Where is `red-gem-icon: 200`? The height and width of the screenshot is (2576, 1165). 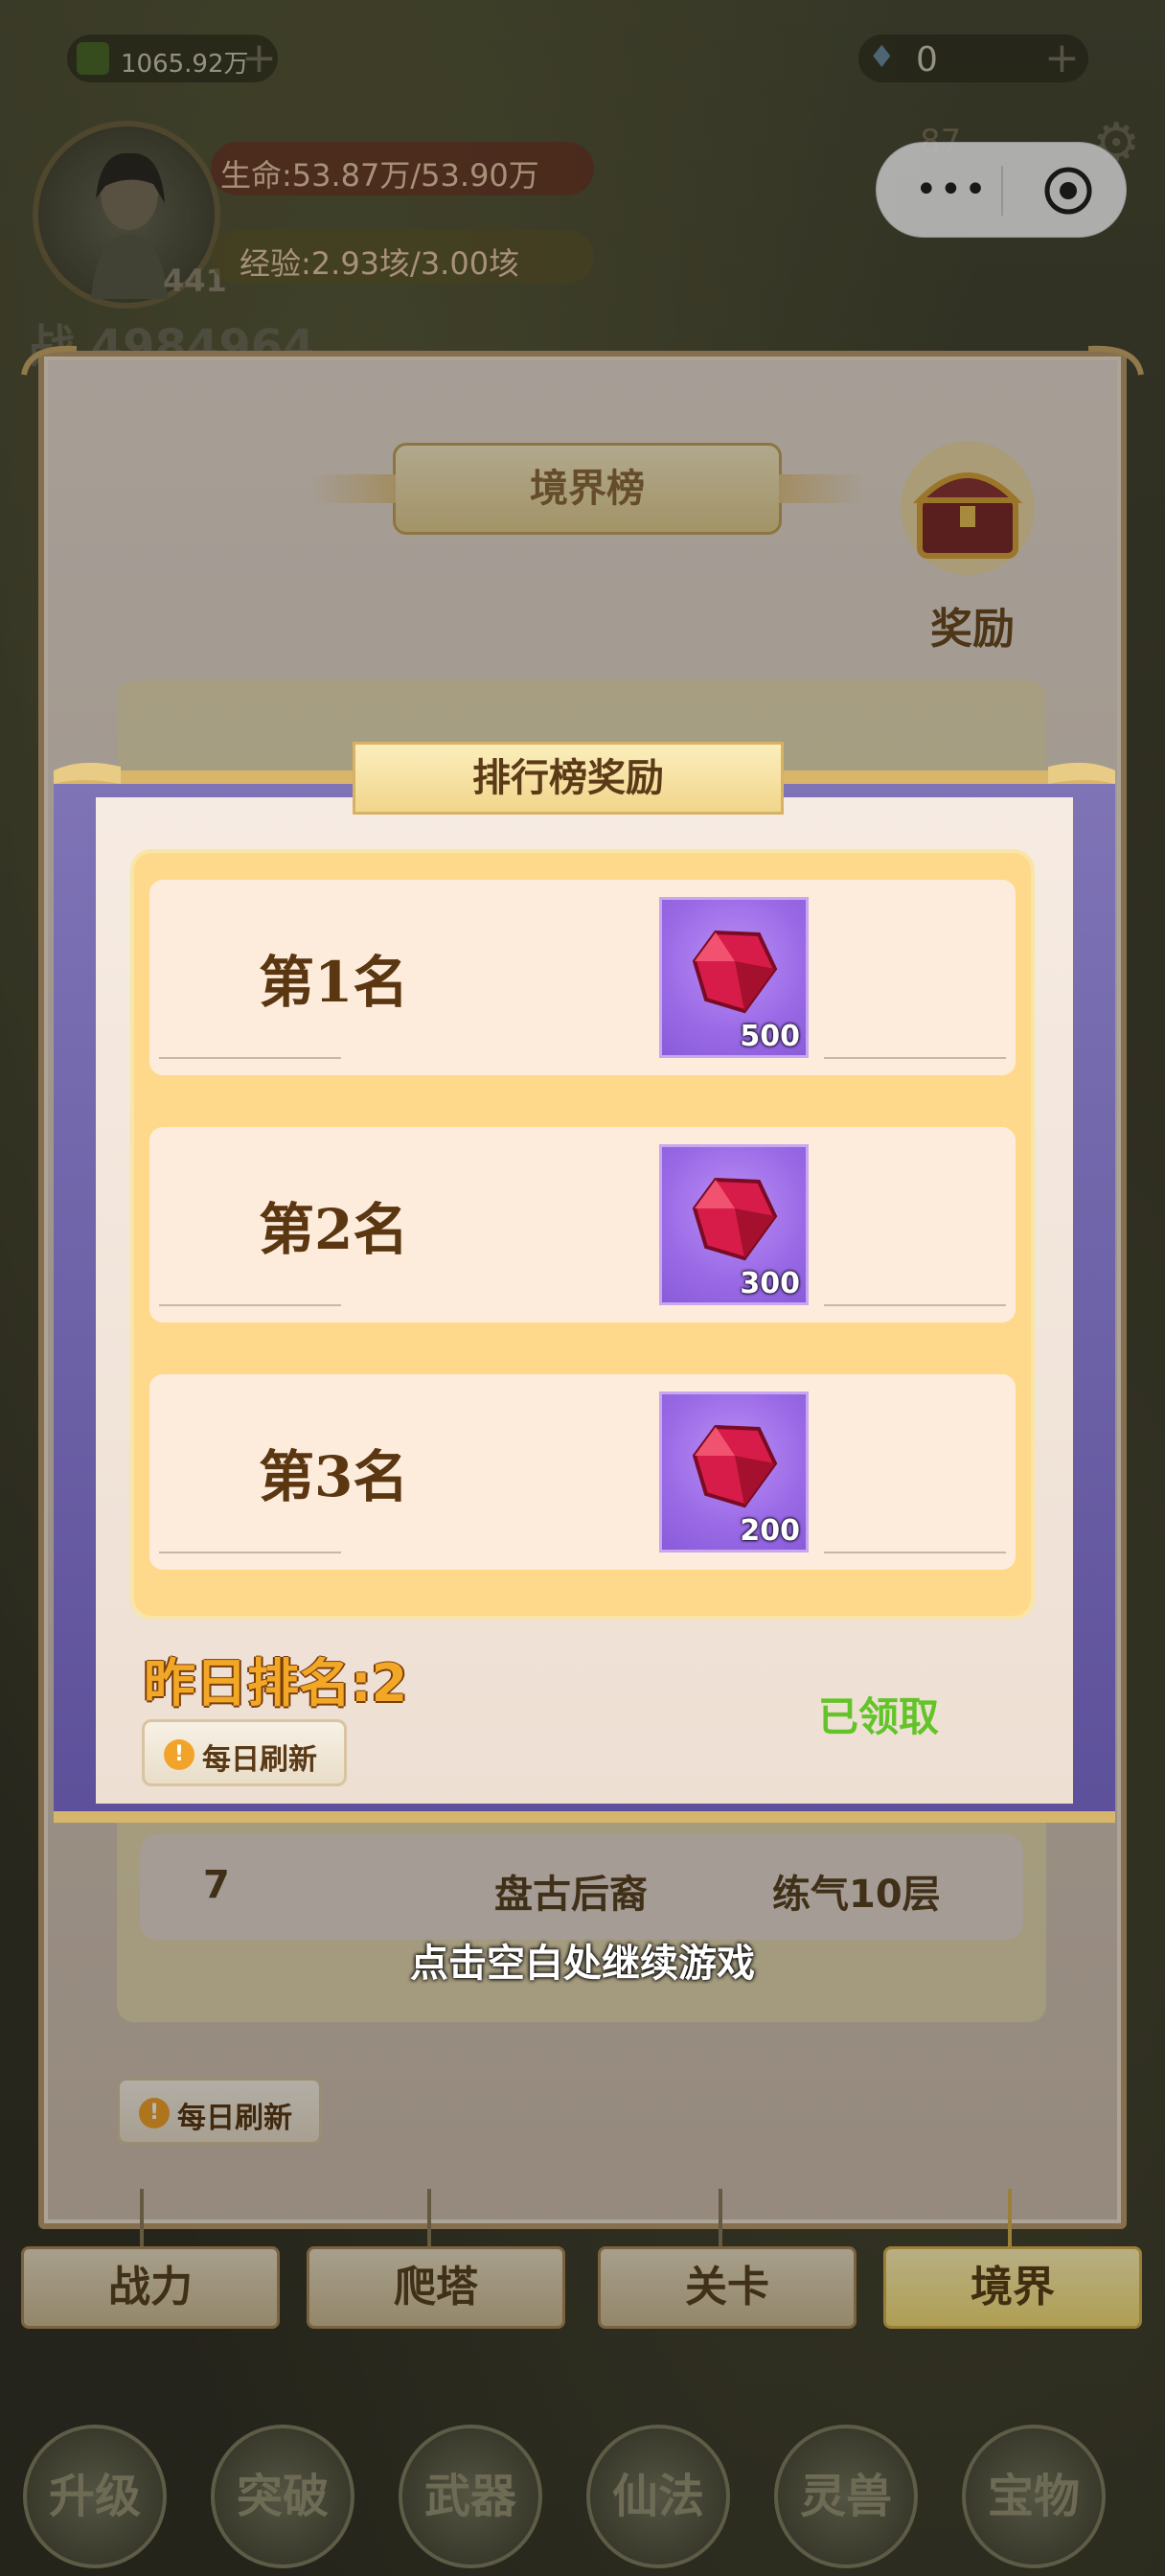 red-gem-icon: 200 is located at coordinates (734, 1472).